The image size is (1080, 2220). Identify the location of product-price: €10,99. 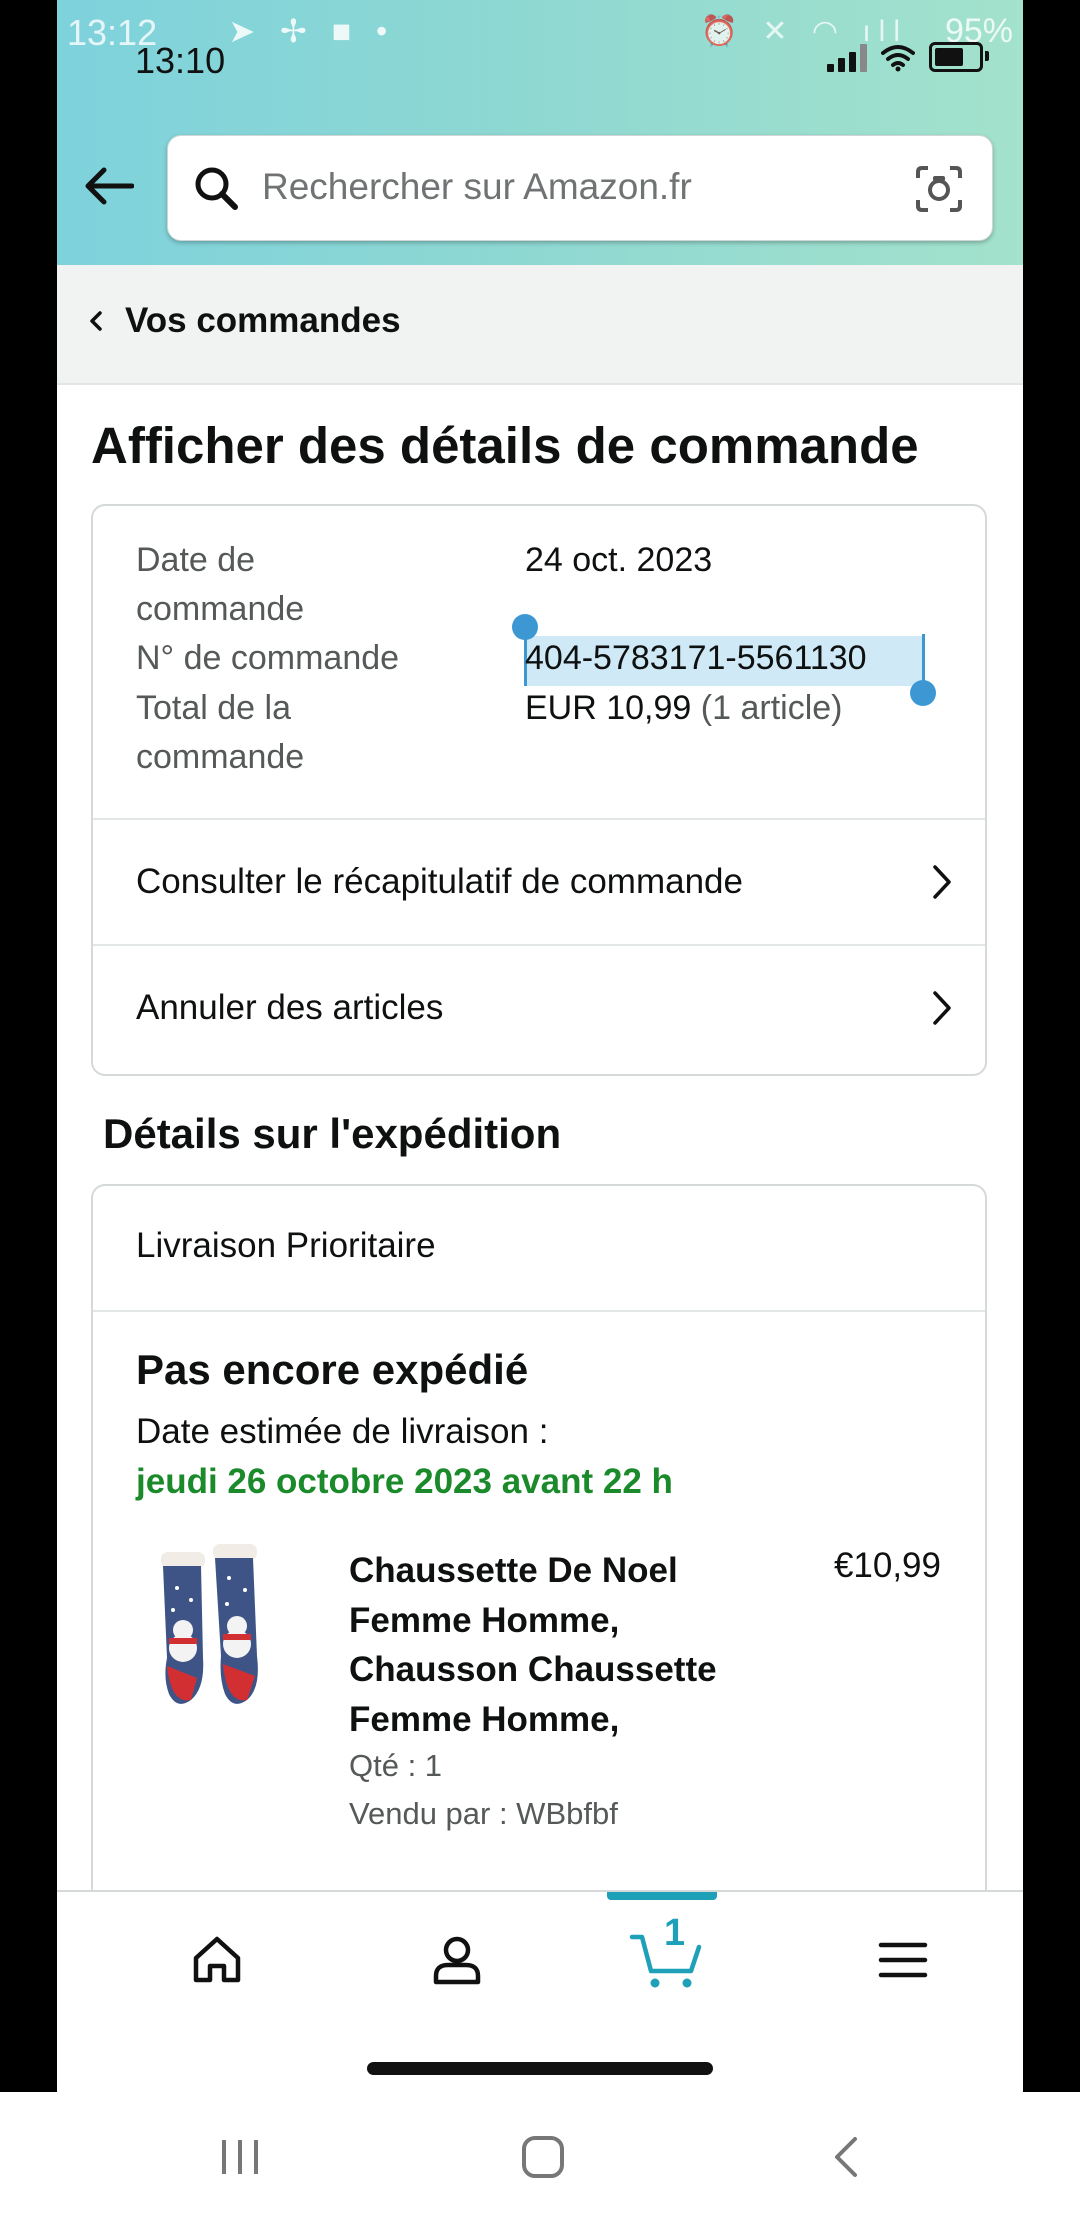
(887, 1565).